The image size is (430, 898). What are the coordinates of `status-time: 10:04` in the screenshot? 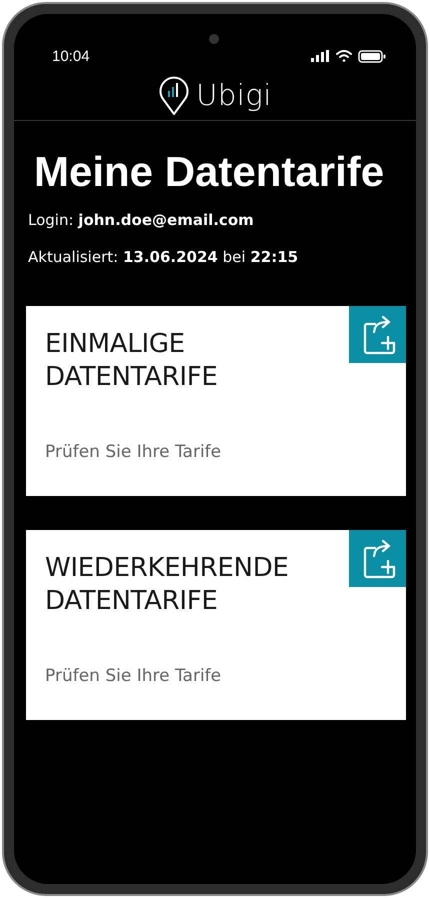 It's located at (71, 56).